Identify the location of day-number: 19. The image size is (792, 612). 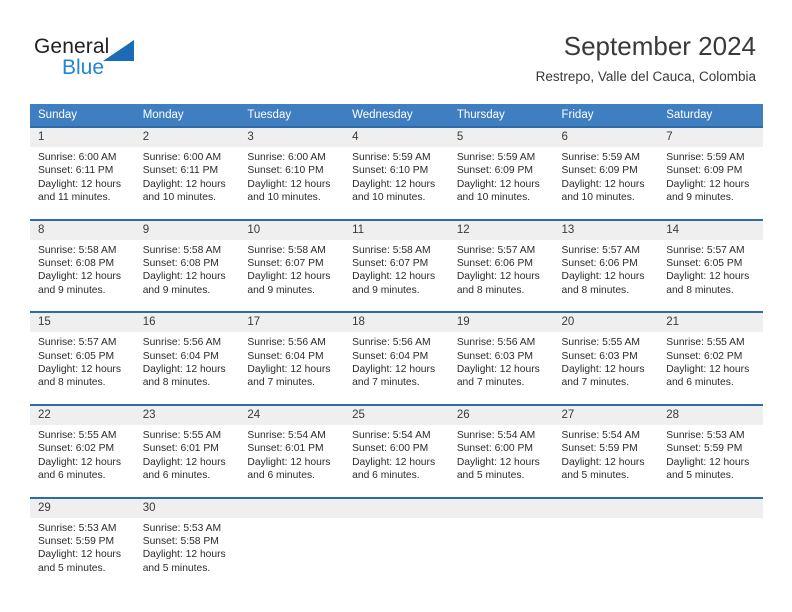
(501, 323).